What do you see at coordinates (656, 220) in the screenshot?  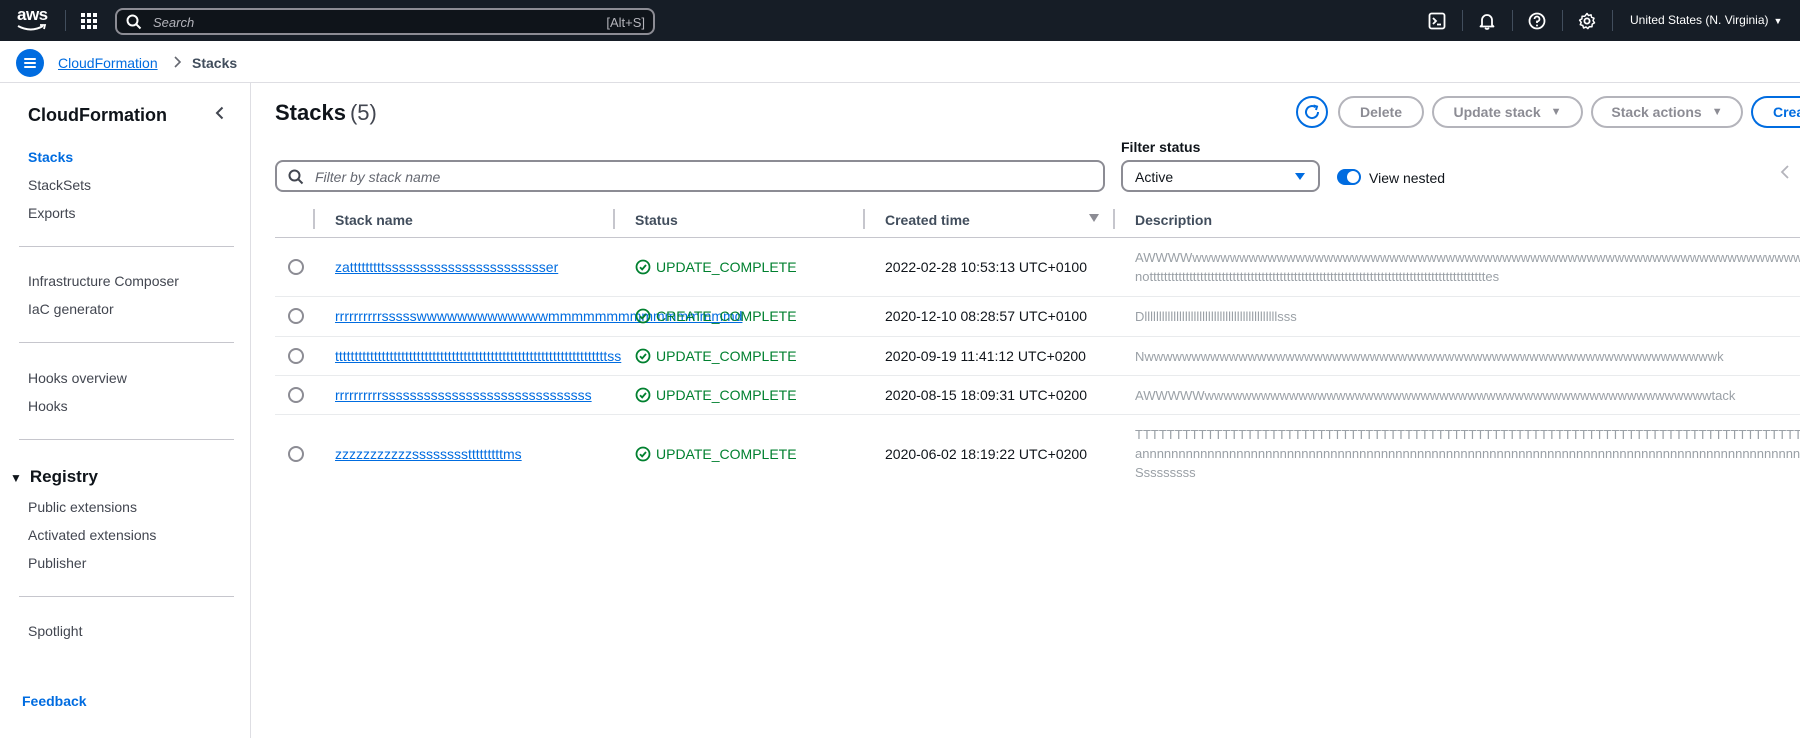 I see `column-header-status: Status` at bounding box center [656, 220].